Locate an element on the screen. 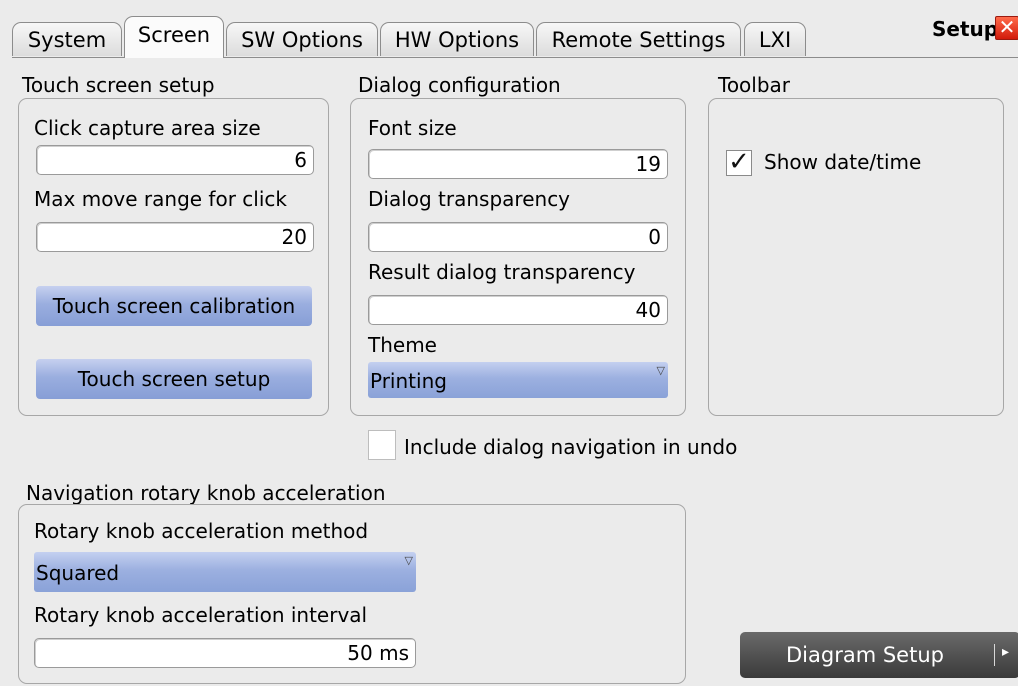 Image resolution: width=1018 pixels, height=686 pixels. touch-screen-heading: Touch screen setup is located at coordinates (118, 85).